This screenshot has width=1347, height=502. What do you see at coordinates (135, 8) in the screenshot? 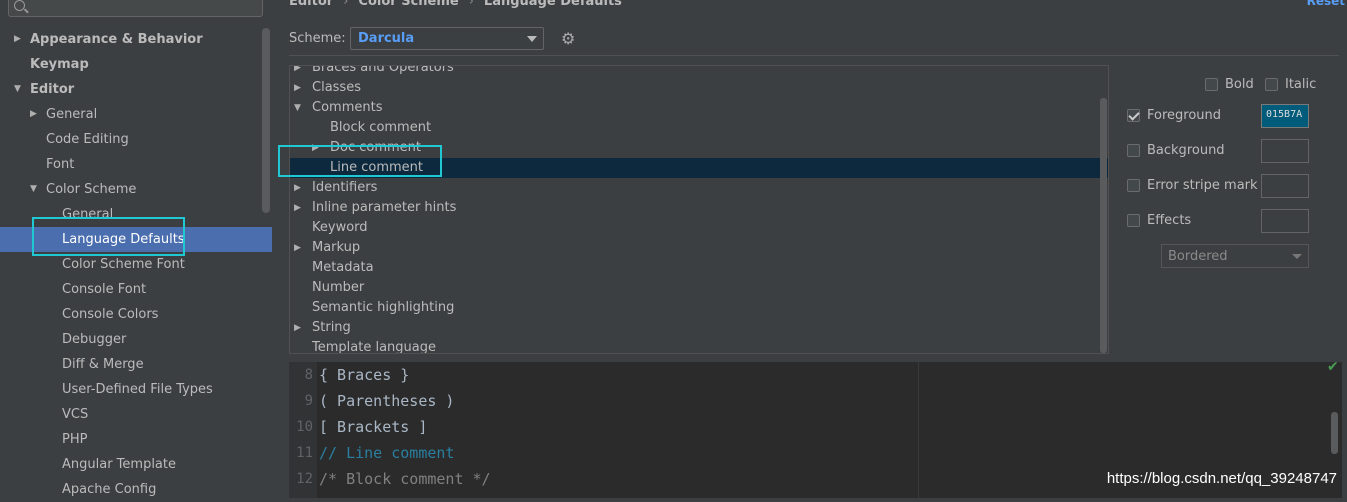
I see `search-input` at bounding box center [135, 8].